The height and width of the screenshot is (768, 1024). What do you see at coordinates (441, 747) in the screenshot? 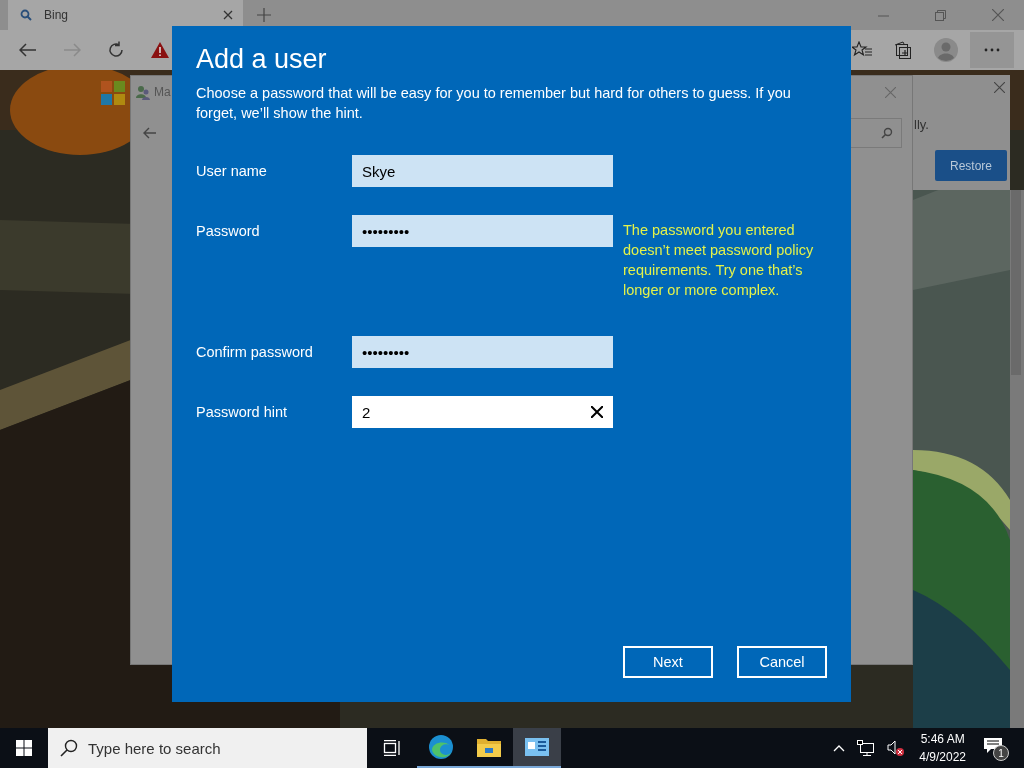
I see `browser-icon` at bounding box center [441, 747].